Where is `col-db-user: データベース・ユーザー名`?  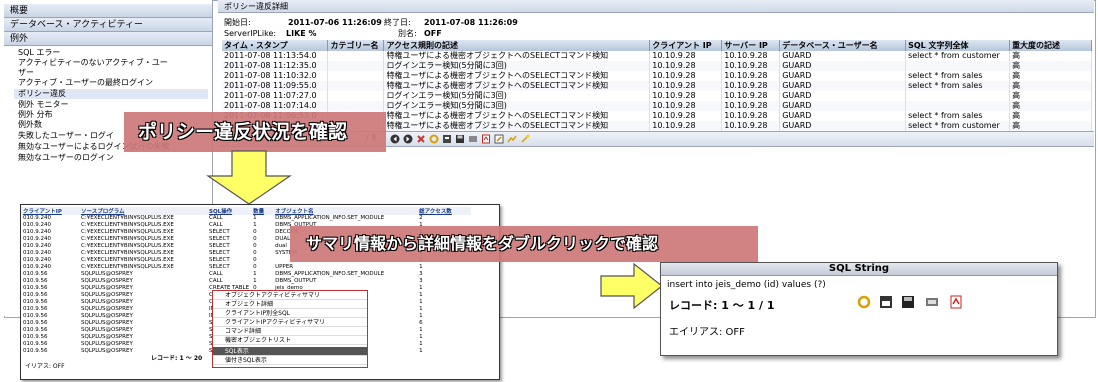 col-db-user: データベース・ユーザー名 is located at coordinates (843, 45).